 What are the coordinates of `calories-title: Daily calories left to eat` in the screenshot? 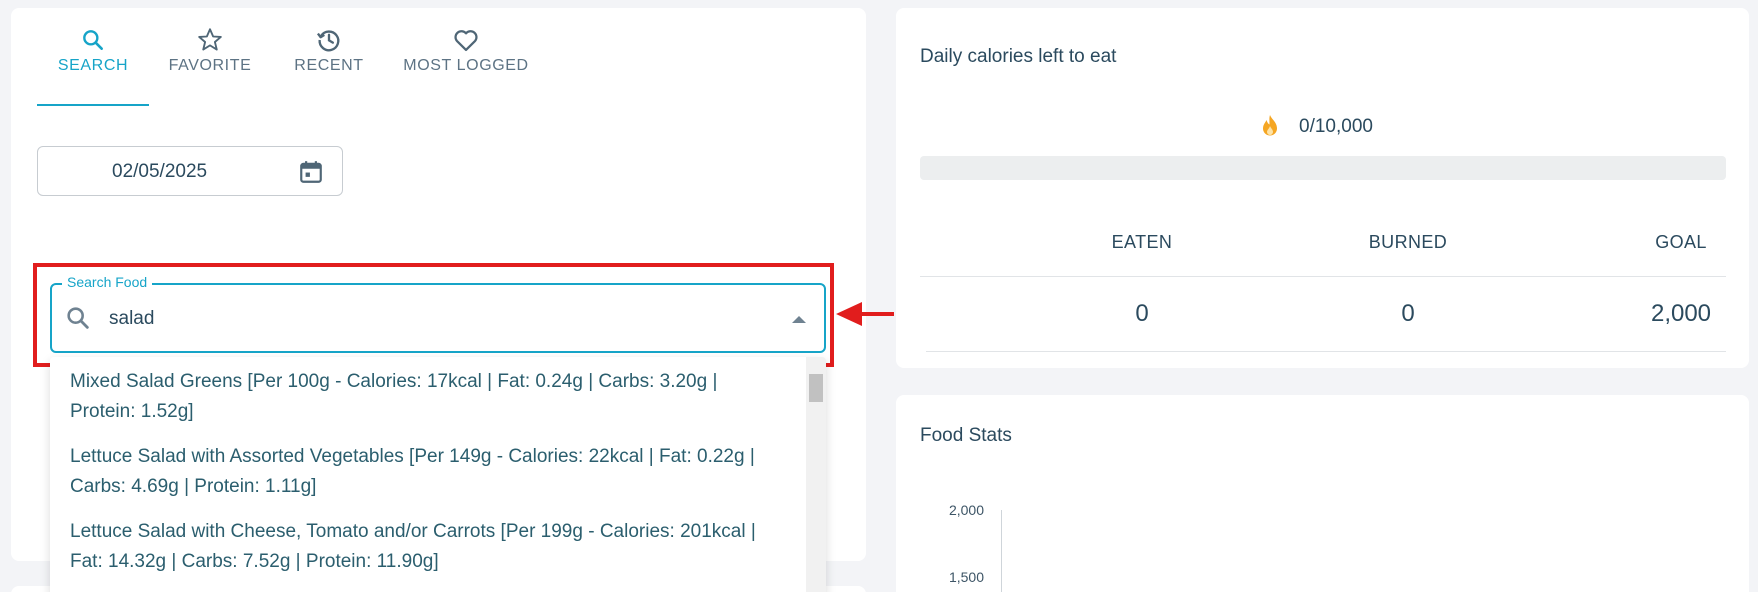 It's located at (1018, 56).